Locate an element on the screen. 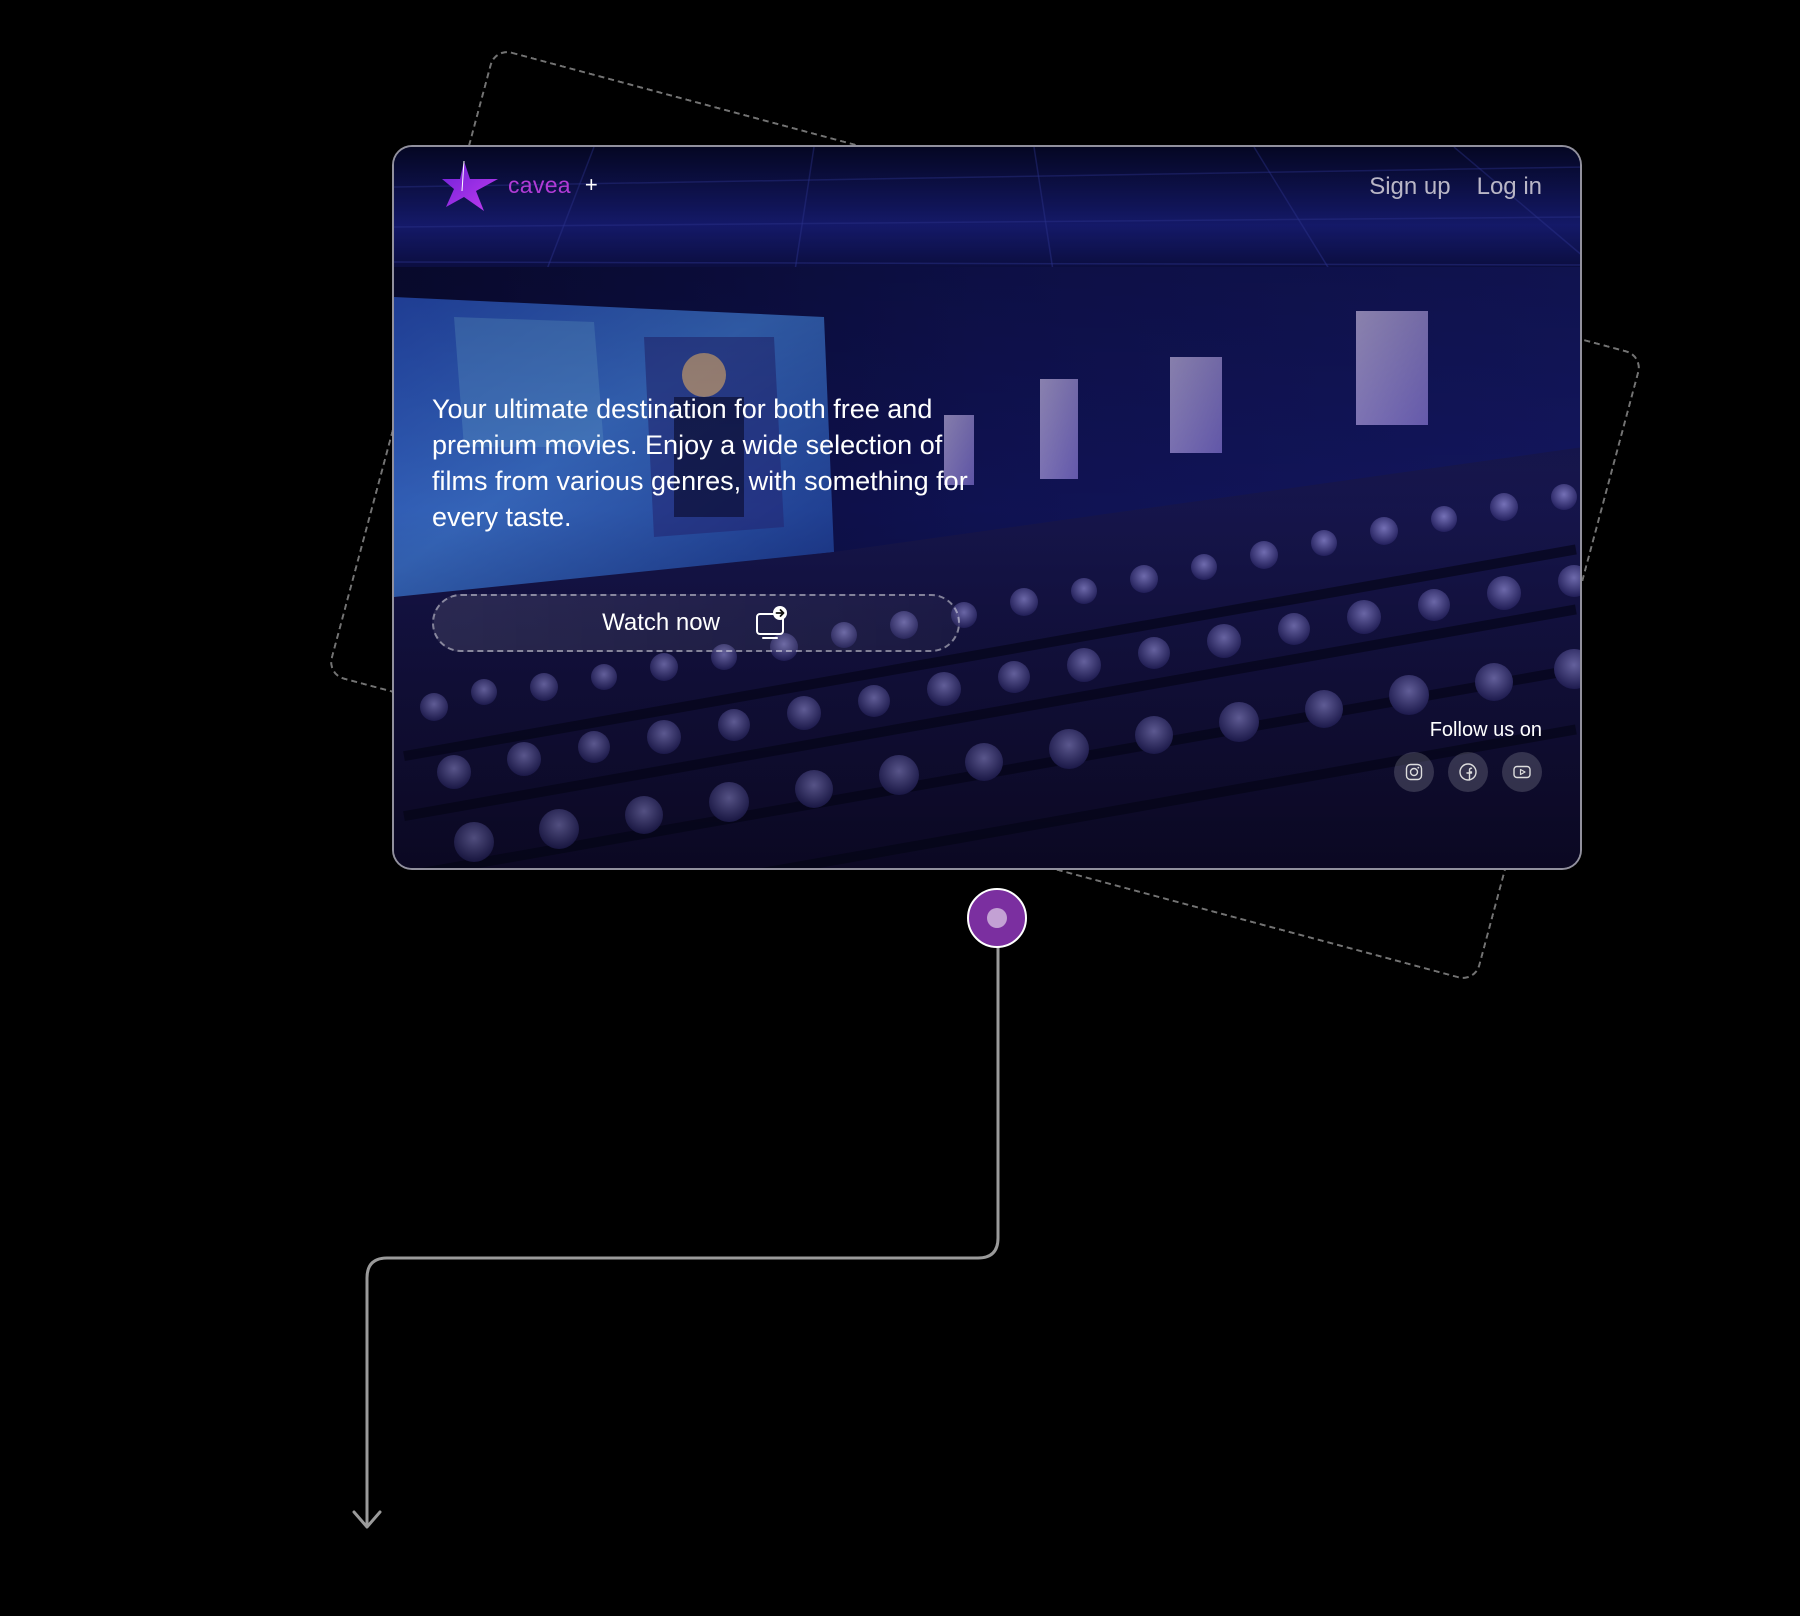 The height and width of the screenshot is (1616, 1800). social-links is located at coordinates (1468, 772).